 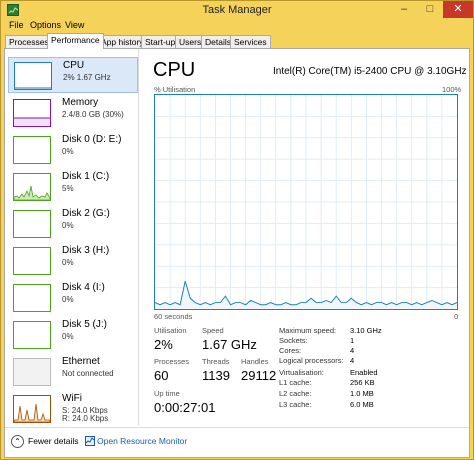 What do you see at coordinates (352, 360) in the screenshot?
I see `spec-logical-val: 4` at bounding box center [352, 360].